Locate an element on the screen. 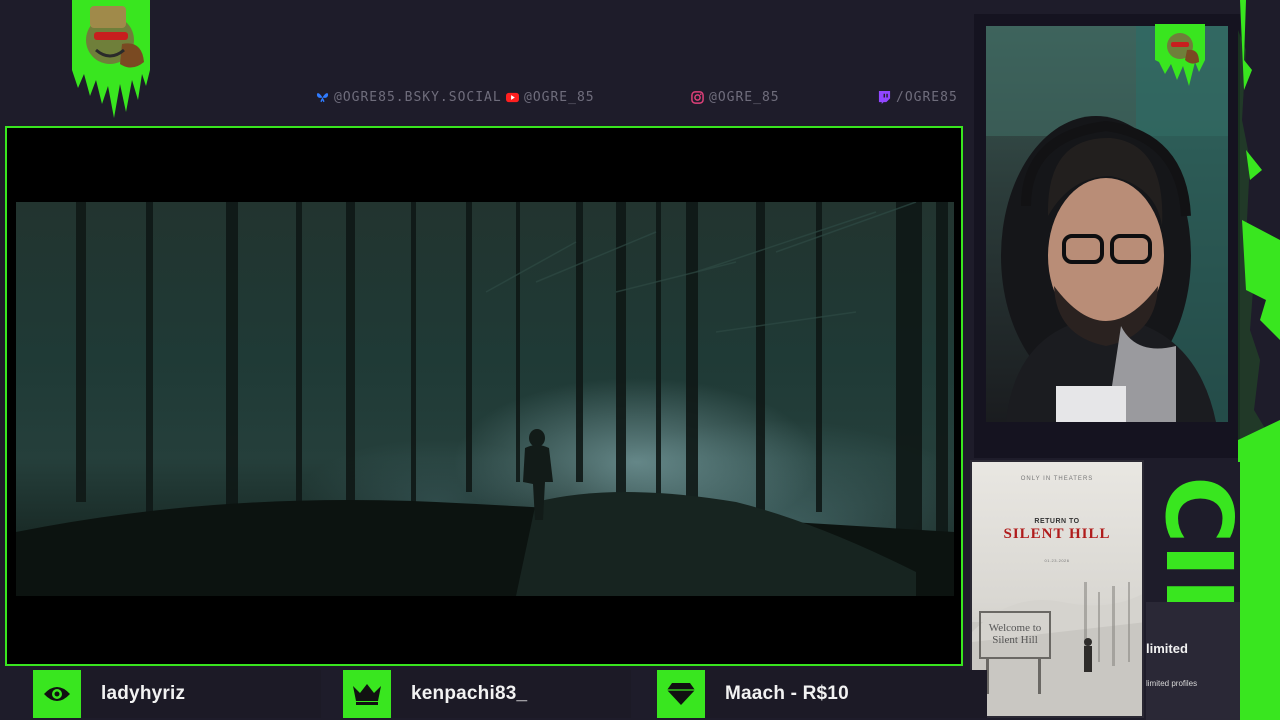 Image resolution: width=1280 pixels, height=720 pixels. crown-icon is located at coordinates (367, 694).